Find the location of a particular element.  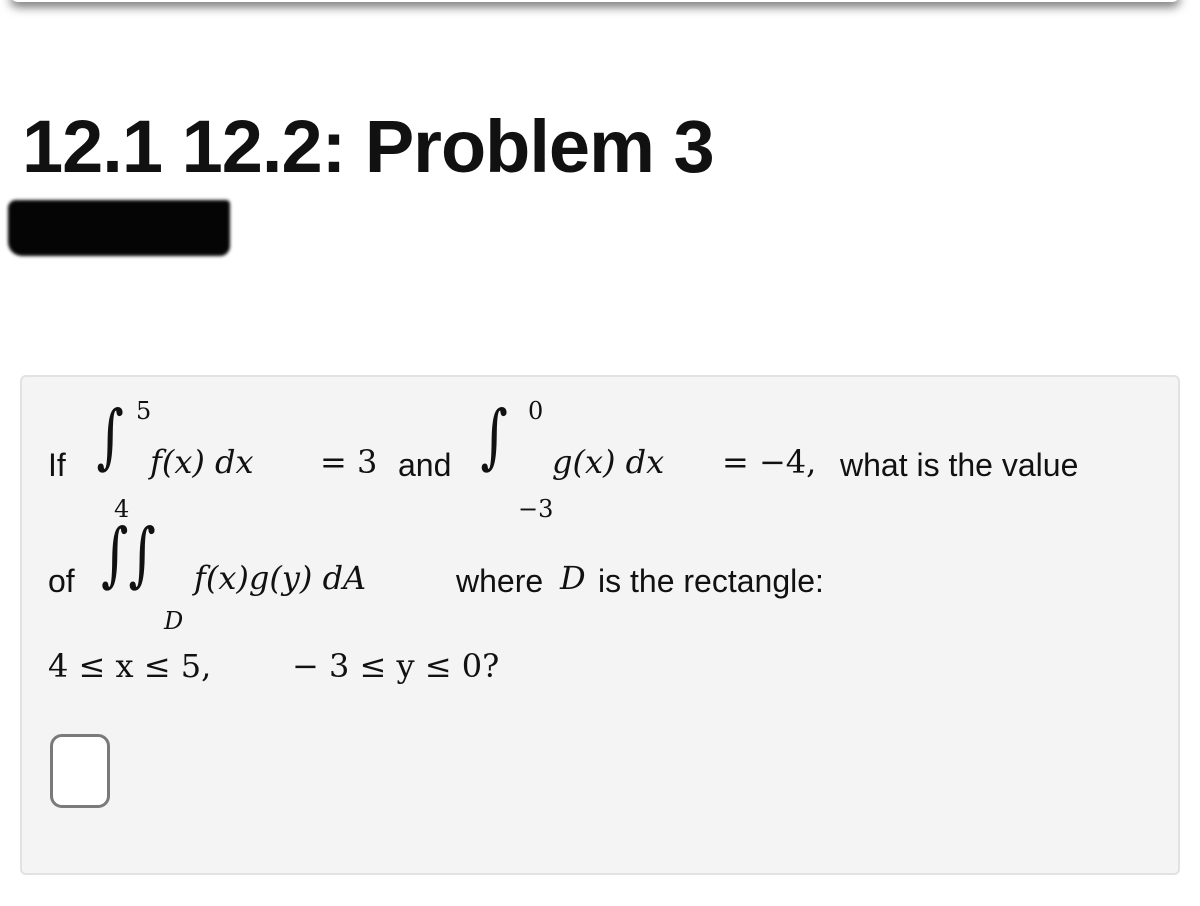

integral2-upper-limit: 0 is located at coordinates (536, 411).